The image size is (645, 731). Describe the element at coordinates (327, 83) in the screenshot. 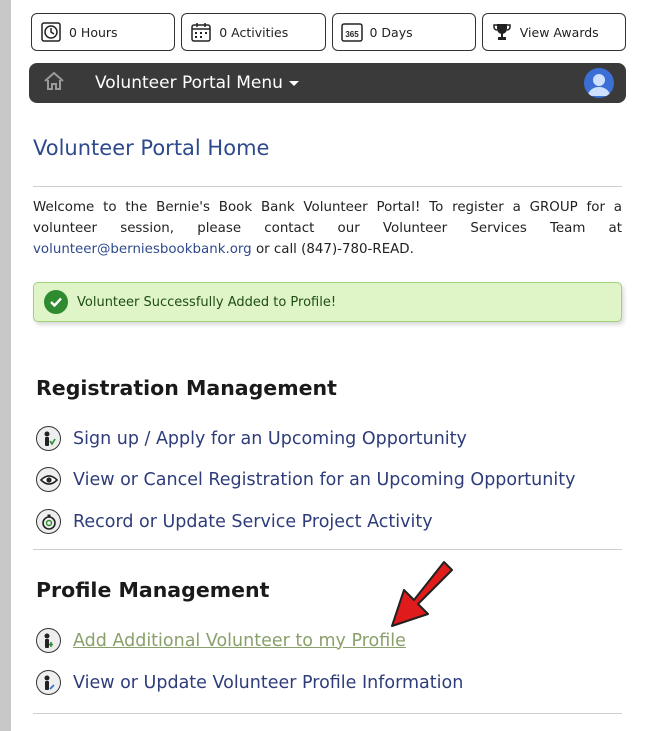

I see `portal-navbar: Volunteer Portal Menu` at that location.